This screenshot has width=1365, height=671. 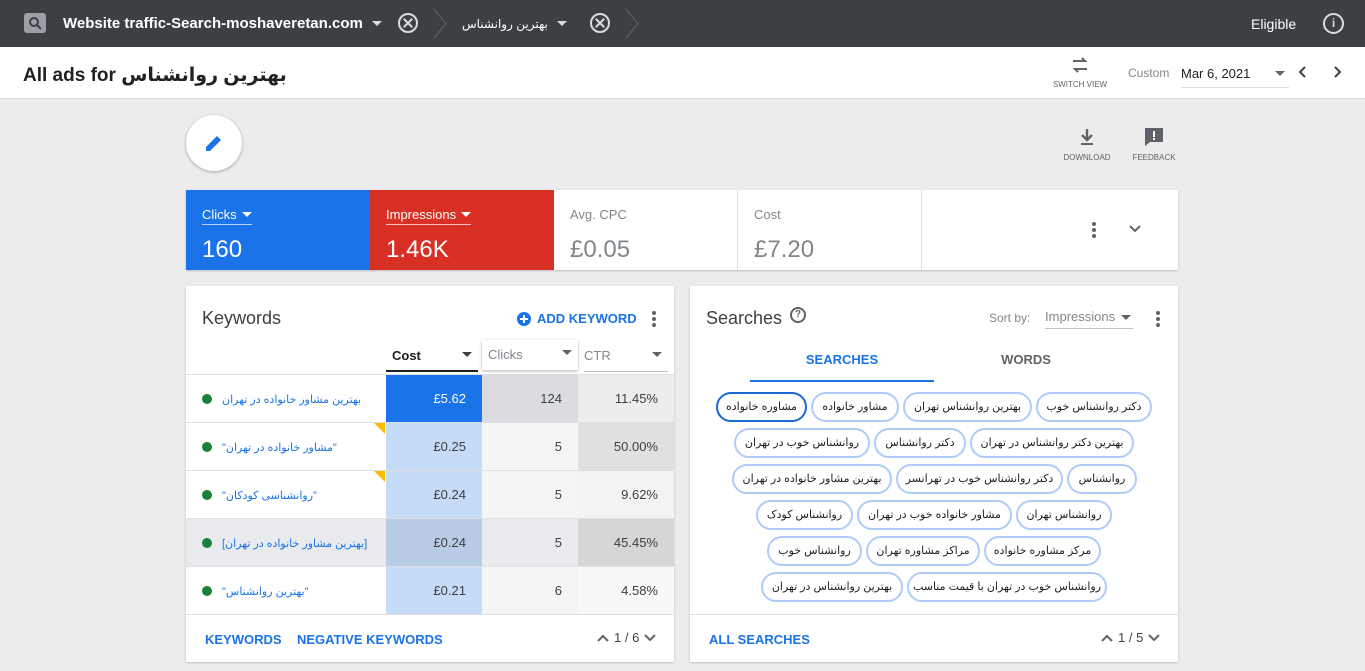 I want to click on chevron-right-icon, so click(x=1337, y=72).